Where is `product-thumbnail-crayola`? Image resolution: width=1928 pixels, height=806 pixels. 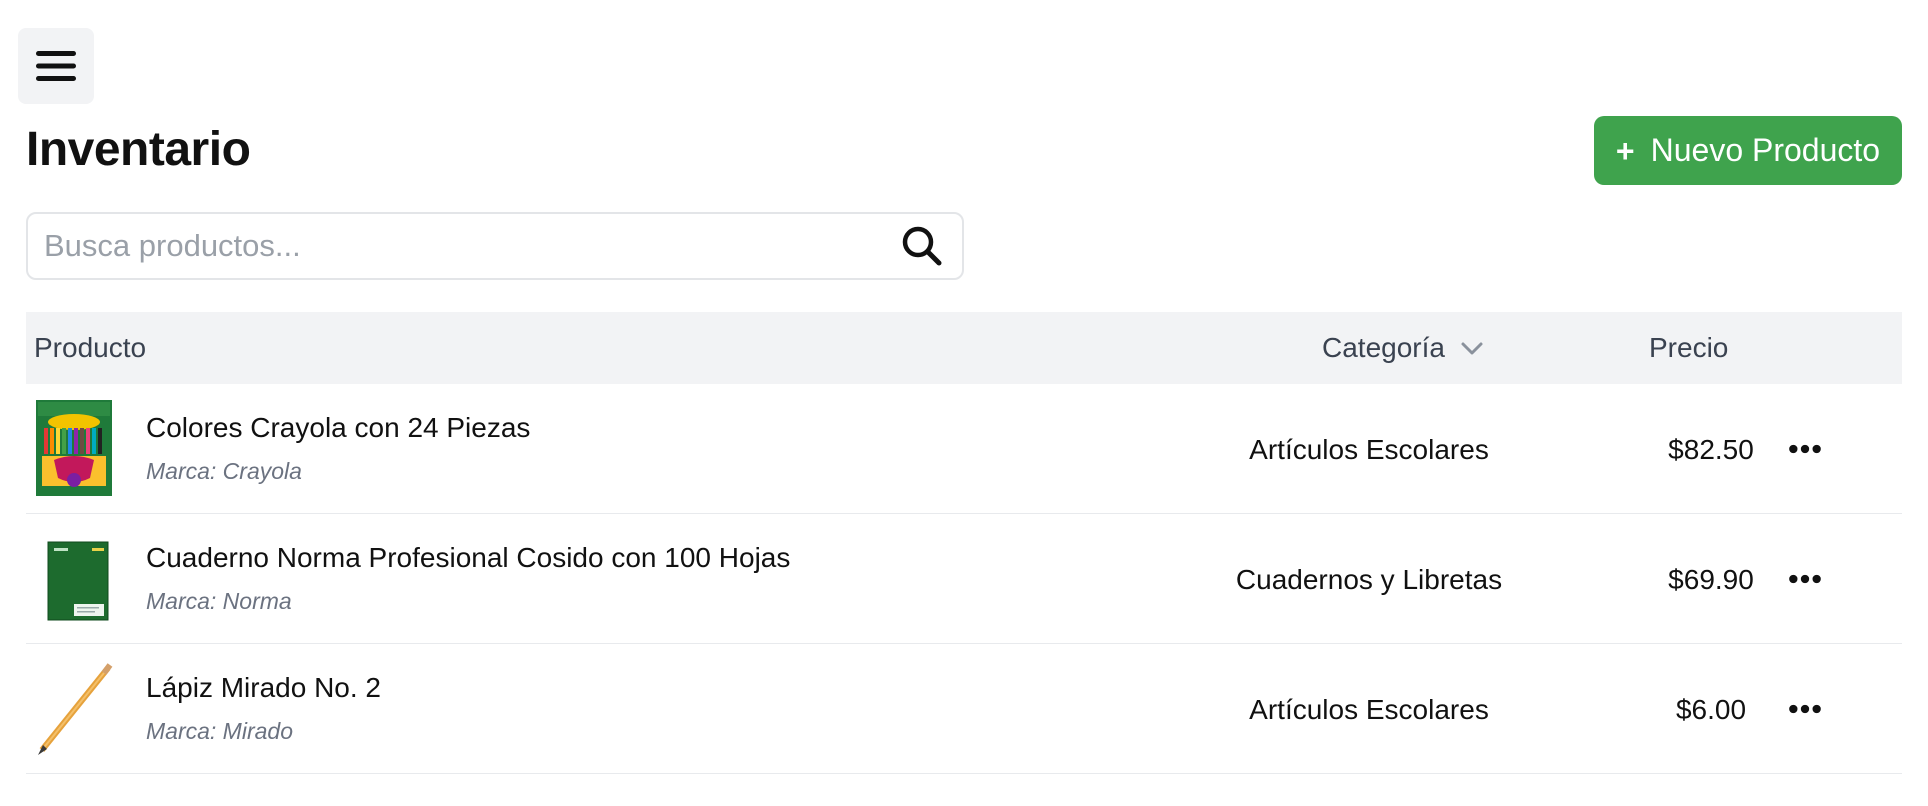 product-thumbnail-crayola is located at coordinates (74, 448).